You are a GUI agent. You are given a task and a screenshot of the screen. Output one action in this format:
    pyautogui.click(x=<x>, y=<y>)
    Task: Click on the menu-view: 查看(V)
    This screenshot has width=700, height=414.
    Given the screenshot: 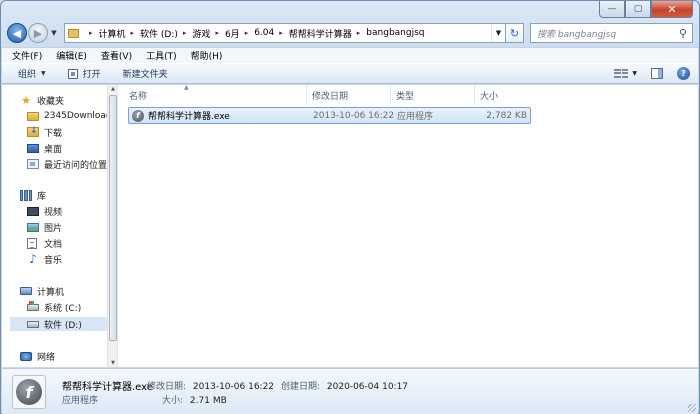 What is the action you would take?
    pyautogui.click(x=116, y=55)
    